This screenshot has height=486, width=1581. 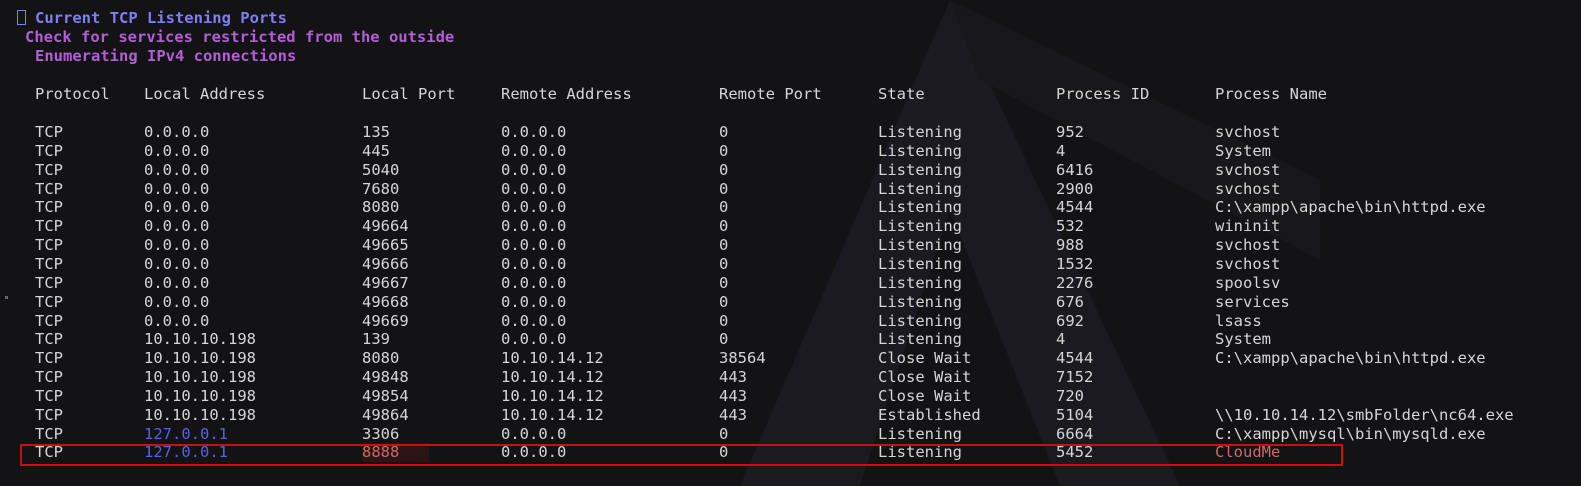 I want to click on cell-process-id: 1532, so click(x=1075, y=263).